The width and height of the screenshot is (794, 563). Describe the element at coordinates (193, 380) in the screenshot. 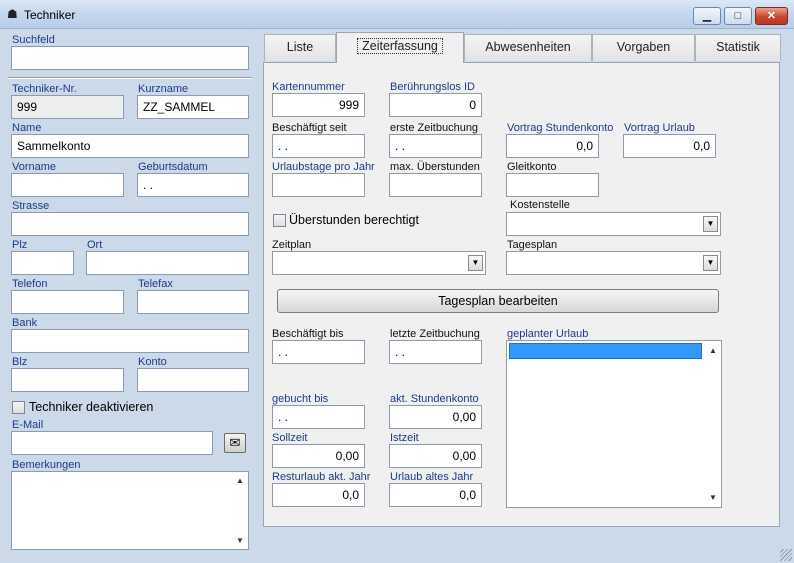

I see `konto-field` at that location.